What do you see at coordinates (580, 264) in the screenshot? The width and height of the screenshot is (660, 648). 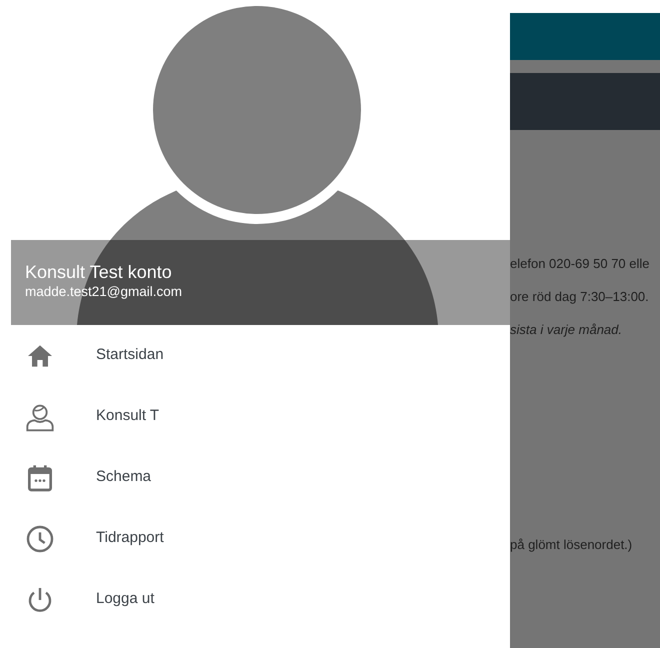 I see `page-text: elefon 020-69 50 70 elle` at bounding box center [580, 264].